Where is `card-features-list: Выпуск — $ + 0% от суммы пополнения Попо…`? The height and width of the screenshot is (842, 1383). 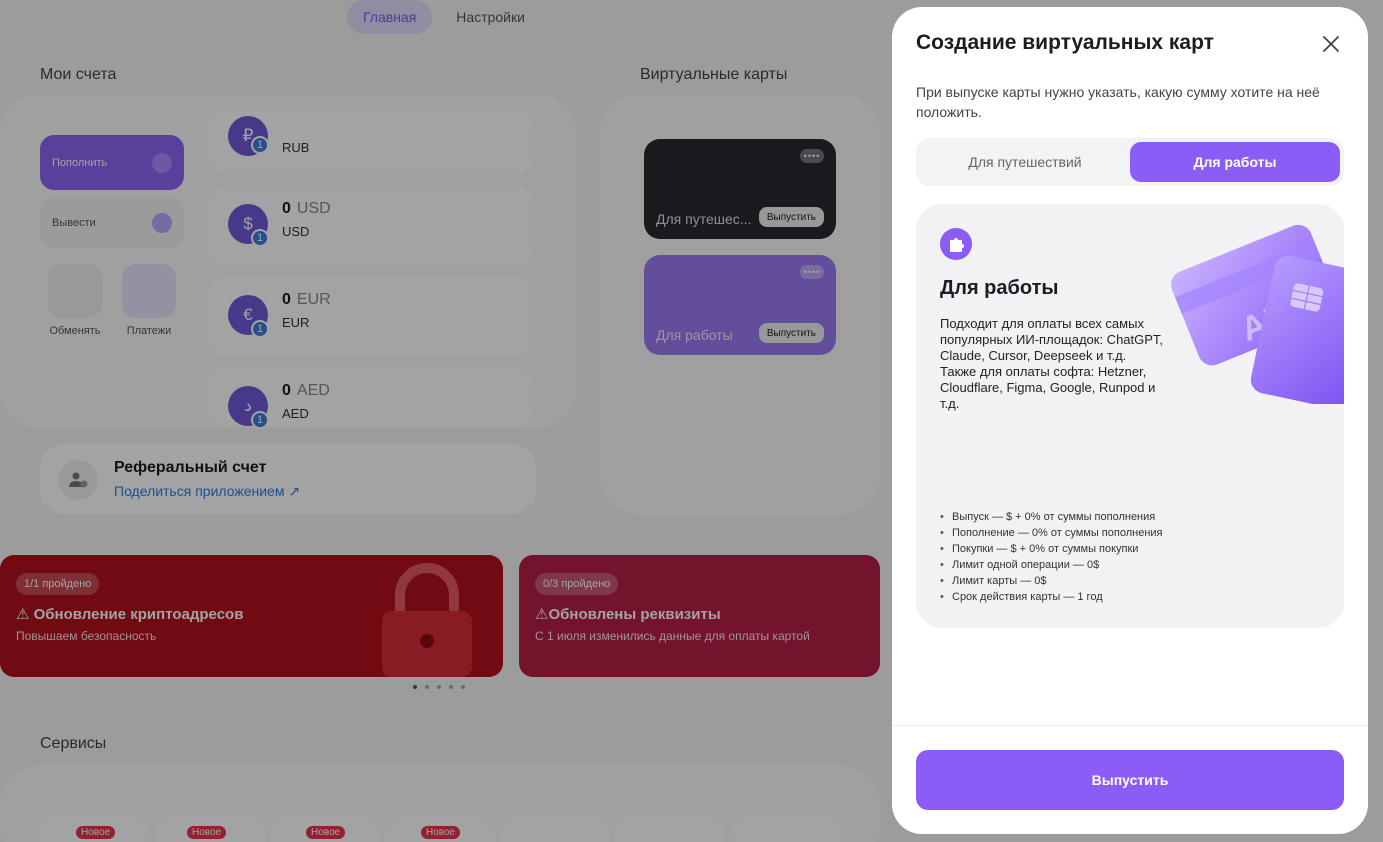 card-features-list: Выпуск — $ + 0% от суммы пополнения Попо… is located at coordinates (1051, 557).